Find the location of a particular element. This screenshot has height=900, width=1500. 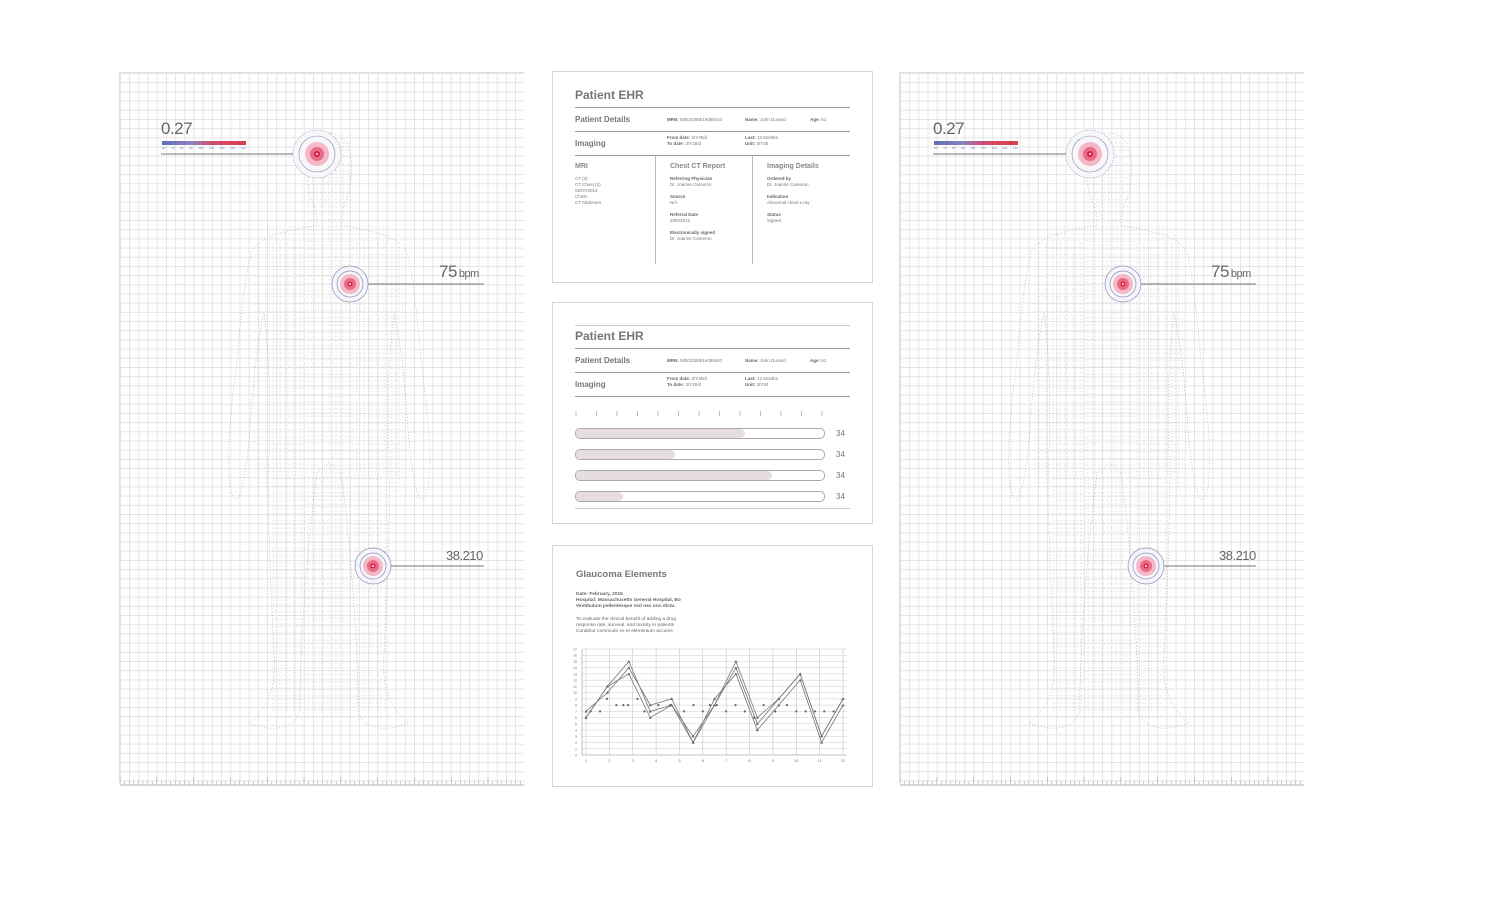

y-tick-label: 7 is located at coordinates (576, 712).